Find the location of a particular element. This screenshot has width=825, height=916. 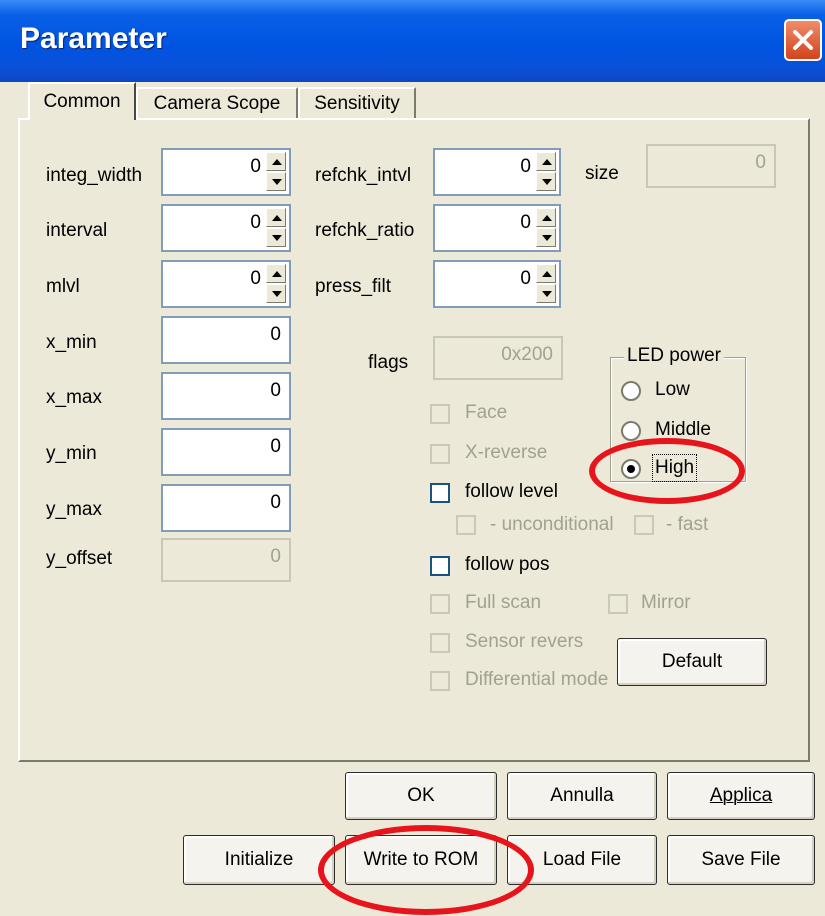

initialize-button-label: Initialize is located at coordinates (259, 859).